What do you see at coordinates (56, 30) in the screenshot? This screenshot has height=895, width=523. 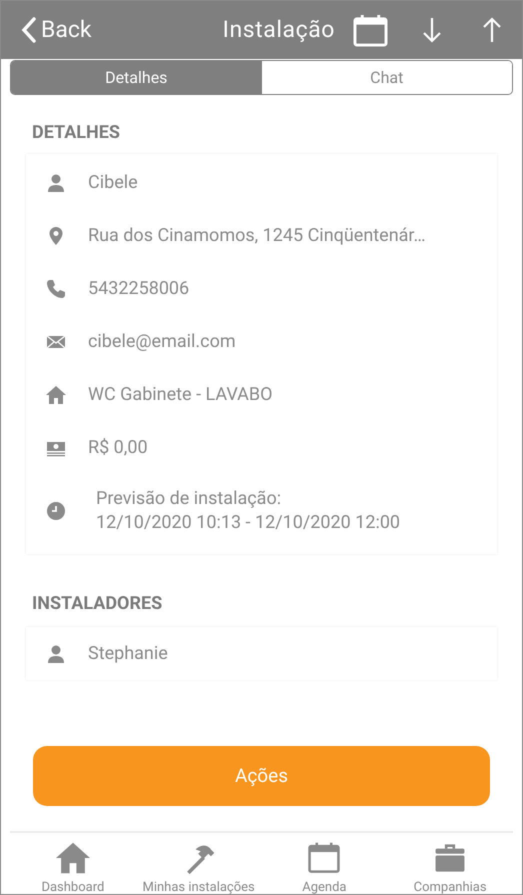 I see `back-button: Back` at bounding box center [56, 30].